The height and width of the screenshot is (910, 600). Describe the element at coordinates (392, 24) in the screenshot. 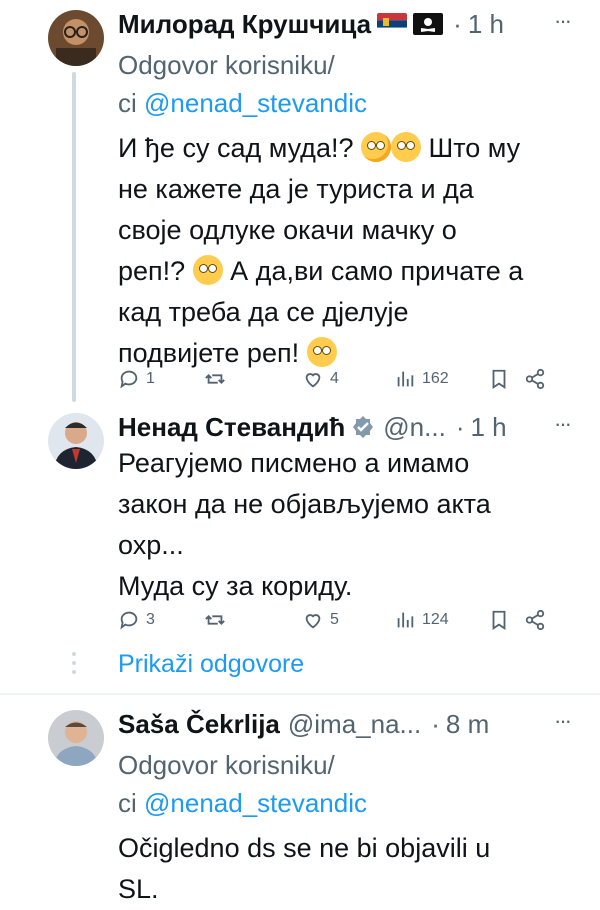

I see `serbia-flag-icon` at that location.